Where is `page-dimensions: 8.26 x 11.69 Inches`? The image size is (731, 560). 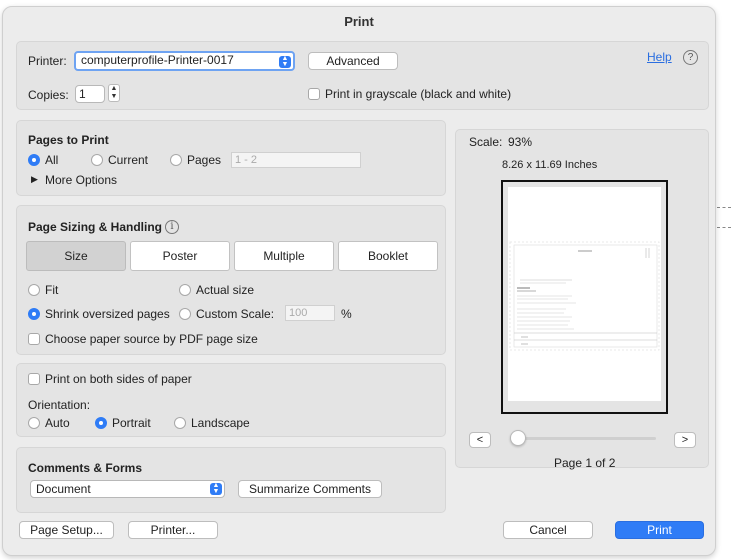
page-dimensions: 8.26 x 11.69 Inches is located at coordinates (550, 165).